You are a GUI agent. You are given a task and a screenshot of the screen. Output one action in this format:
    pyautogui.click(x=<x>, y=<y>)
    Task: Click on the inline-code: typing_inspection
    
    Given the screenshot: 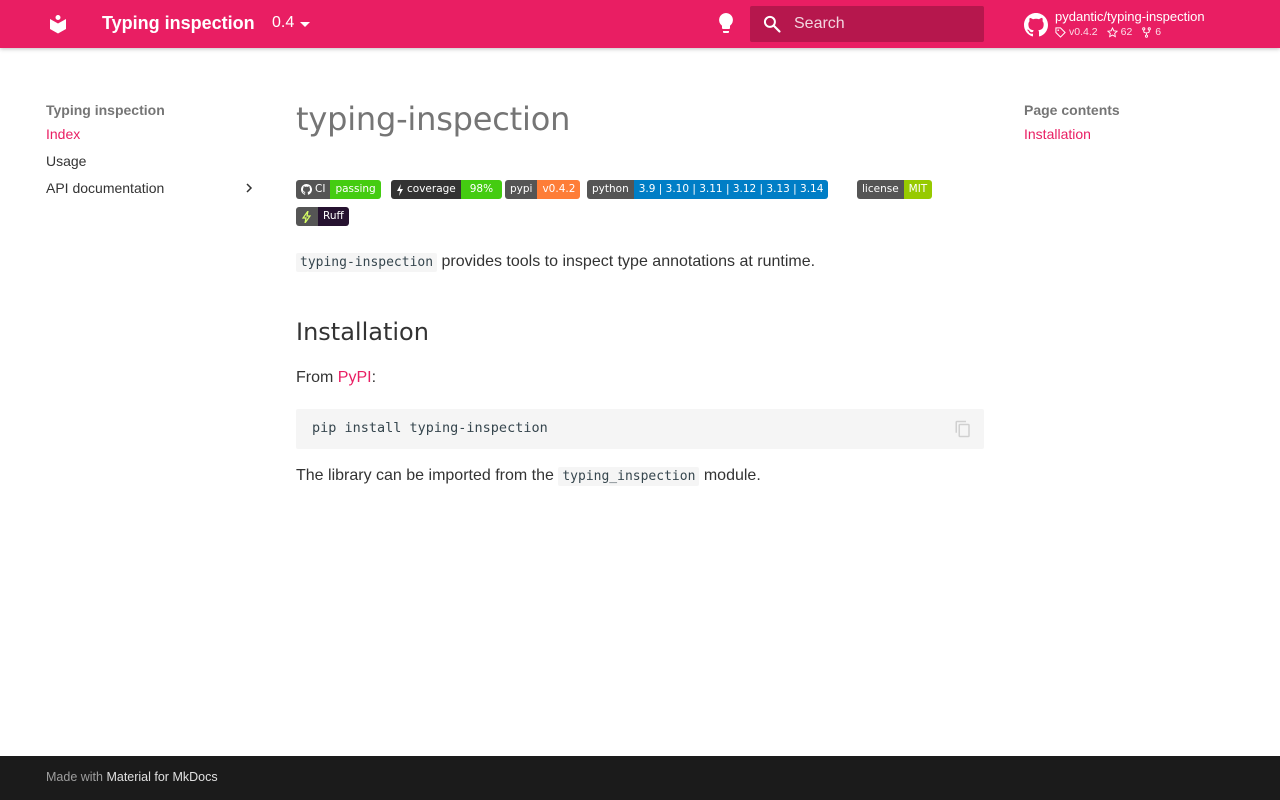 What is the action you would take?
    pyautogui.click(x=629, y=476)
    